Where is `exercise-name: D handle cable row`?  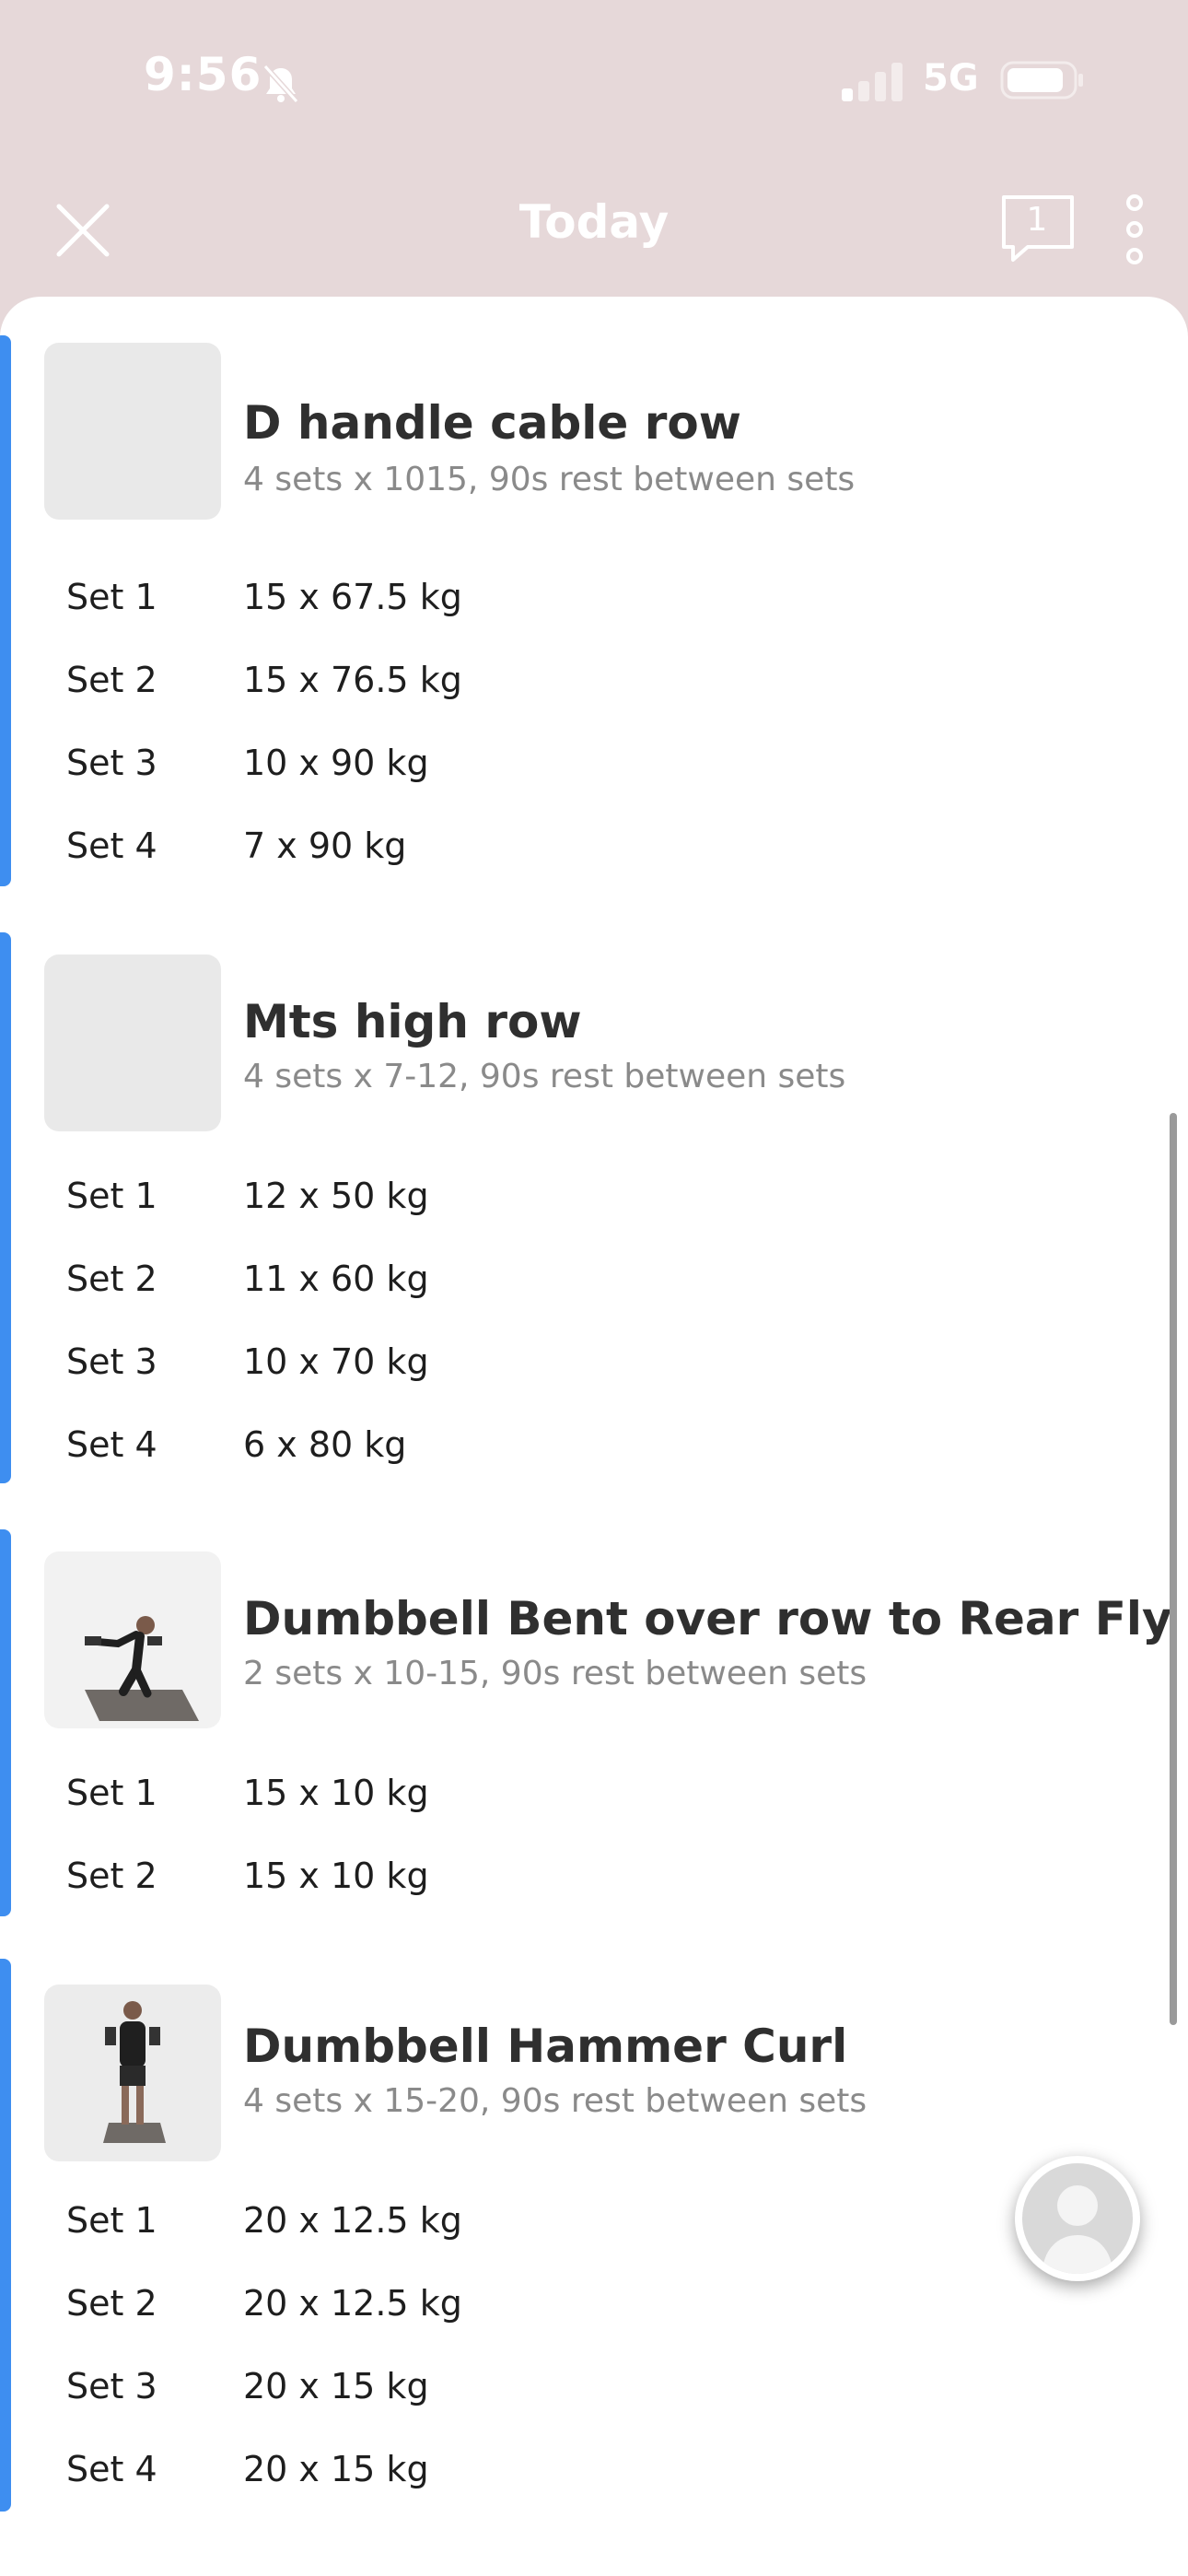
exercise-name: D handle cable row is located at coordinates (492, 423).